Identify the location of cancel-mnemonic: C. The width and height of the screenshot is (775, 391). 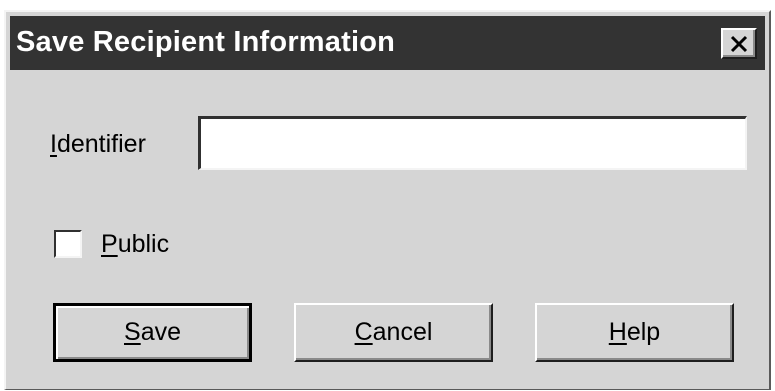
(363, 332).